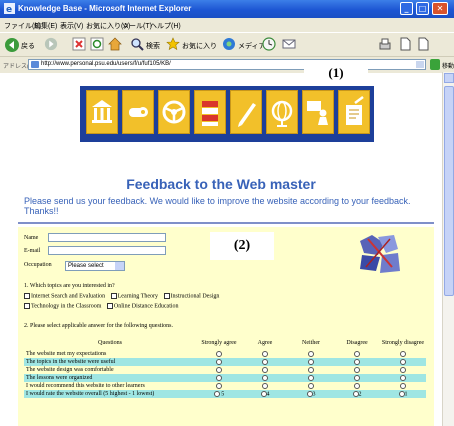 This screenshot has width=454, height=426. I want to click on scroll-up-icon, so click(449, 78).